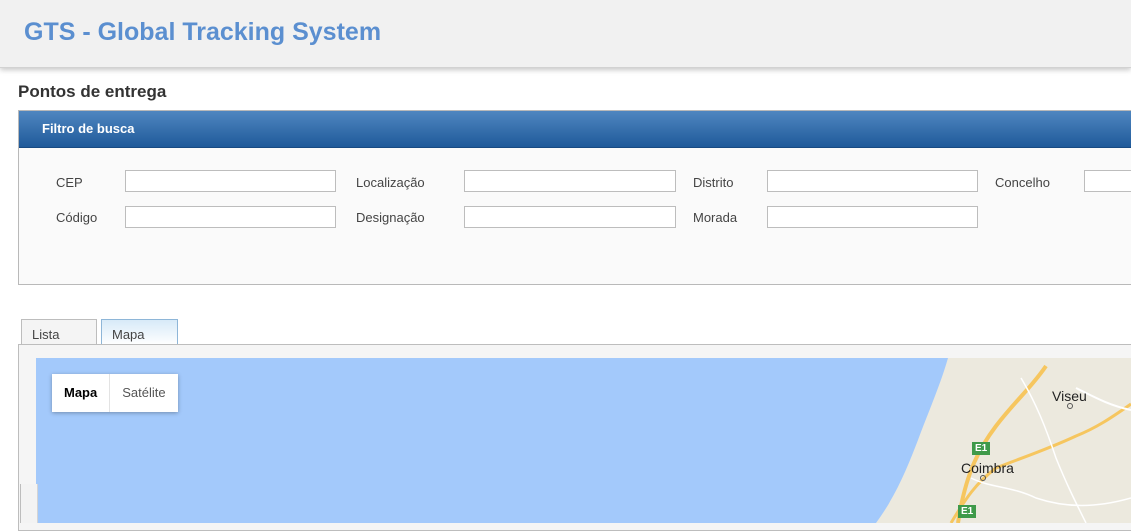  I want to click on cep-field, so click(230, 181).